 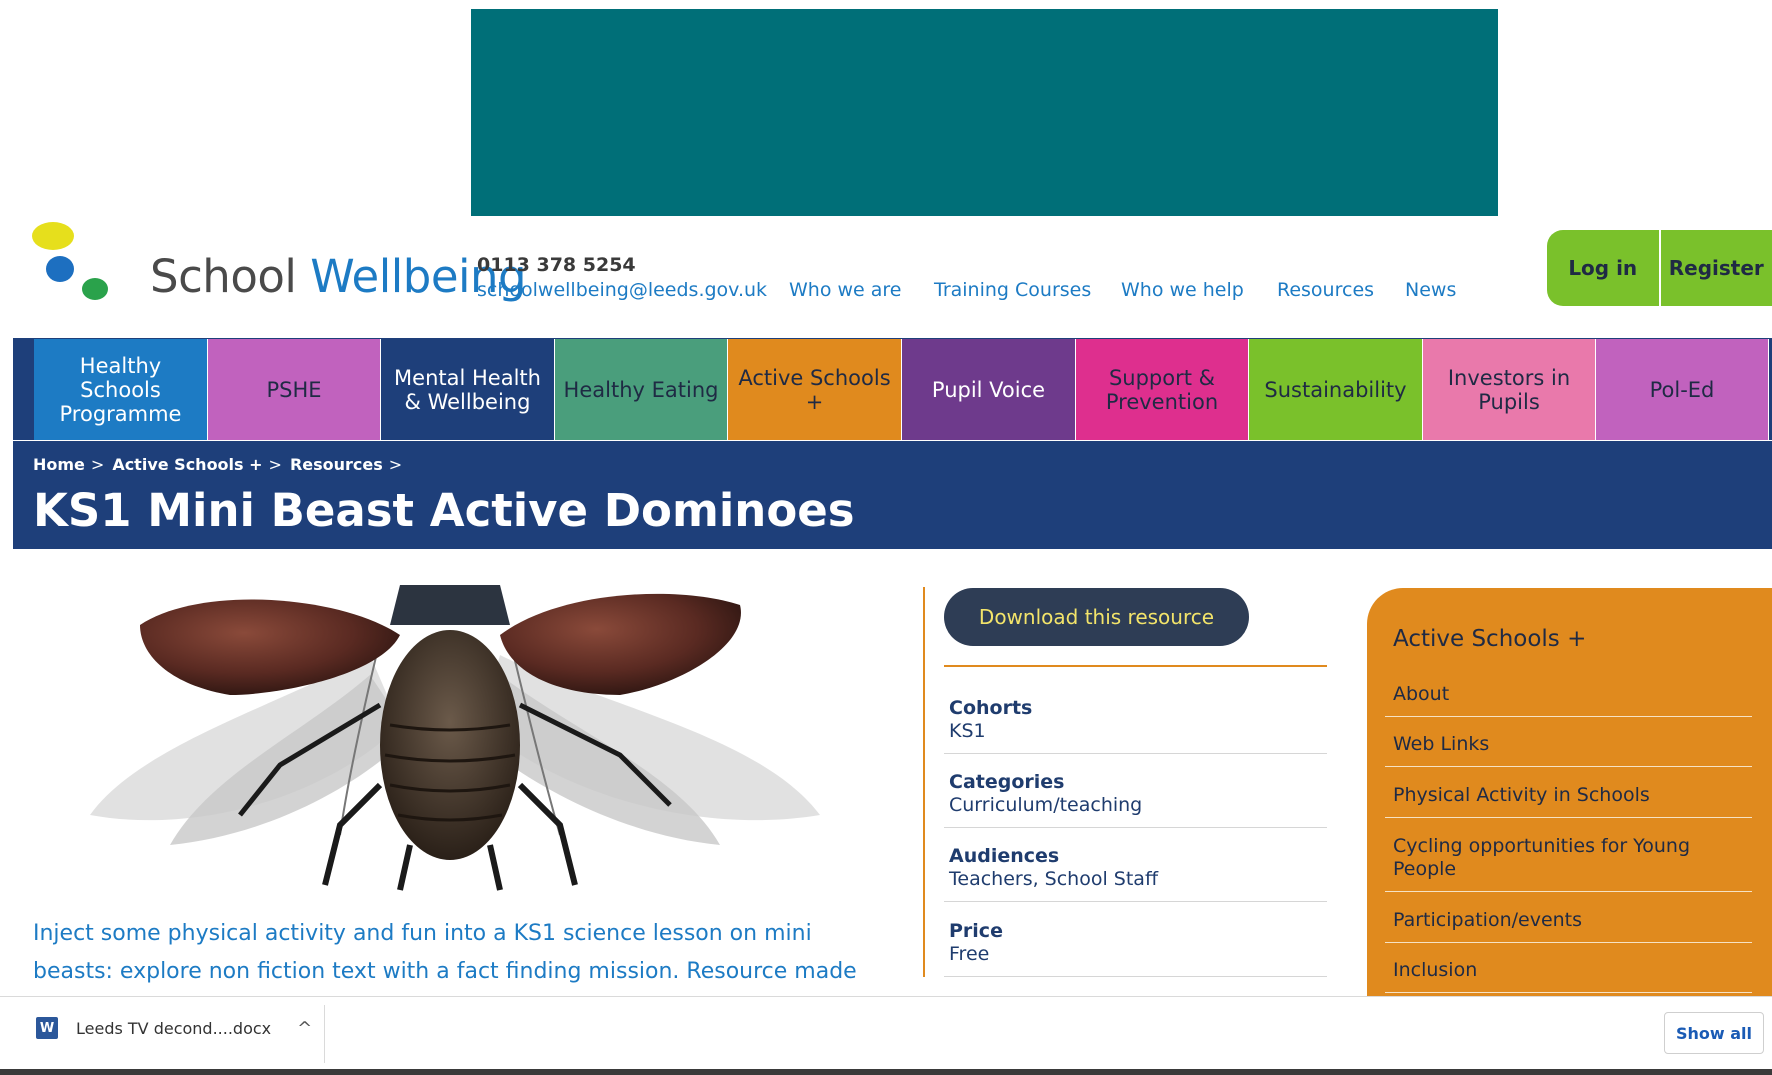 What do you see at coordinates (1659, 268) in the screenshot?
I see `auth-buttons: Log in Register` at bounding box center [1659, 268].